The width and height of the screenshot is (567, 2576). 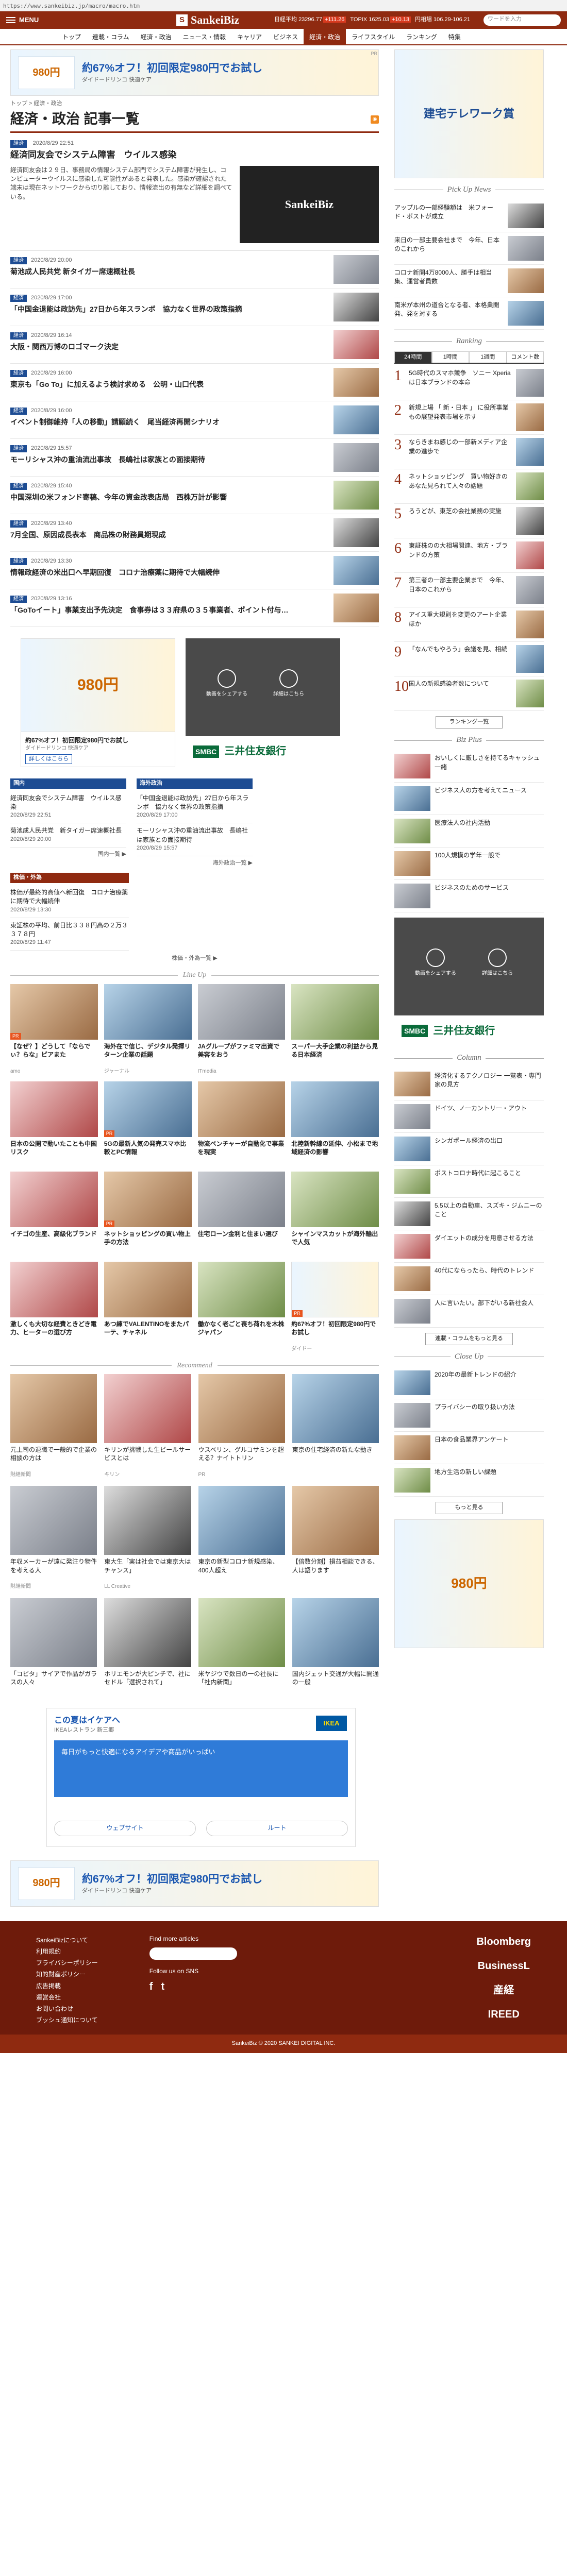 I want to click on rss-icon: ◉, so click(x=375, y=119).